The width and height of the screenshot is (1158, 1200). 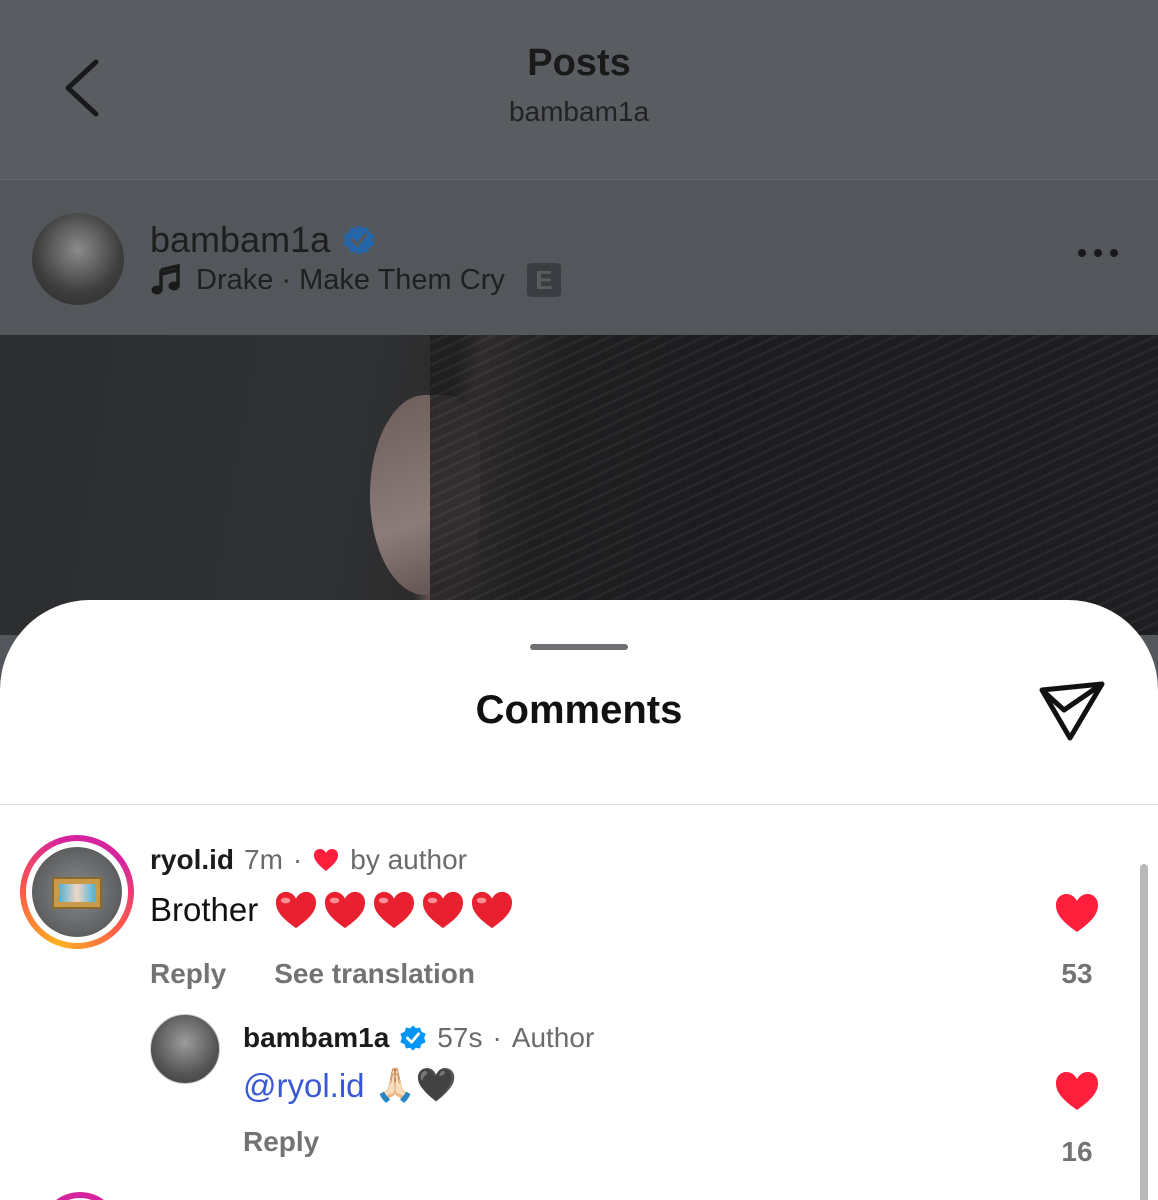 I want to click on comment-time: 7m, so click(x=263, y=859).